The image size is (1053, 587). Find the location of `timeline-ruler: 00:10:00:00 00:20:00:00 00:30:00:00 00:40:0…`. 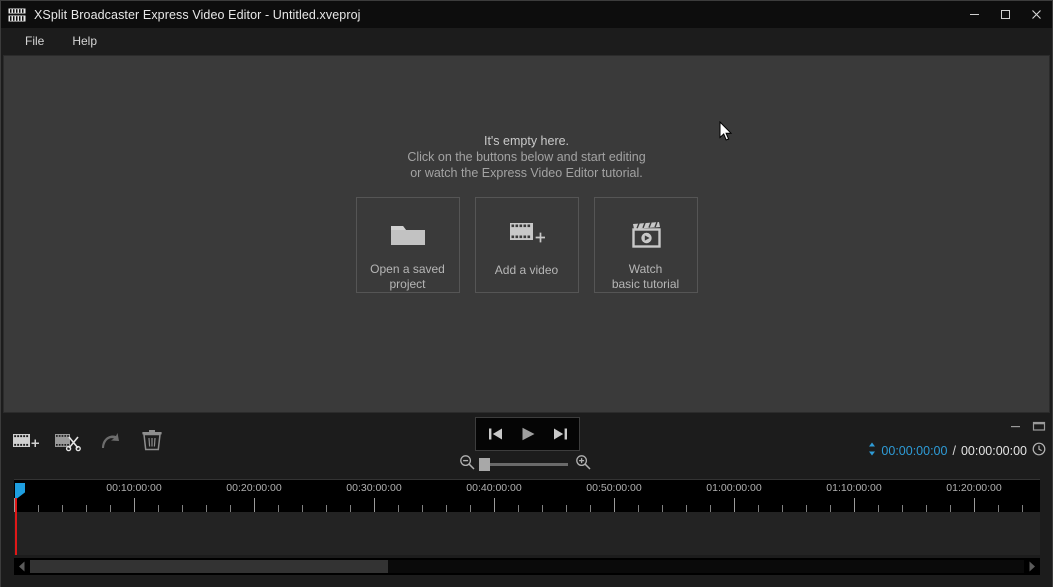

timeline-ruler: 00:10:00:00 00:20:00:00 00:30:00:00 00:40:0… is located at coordinates (527, 496).